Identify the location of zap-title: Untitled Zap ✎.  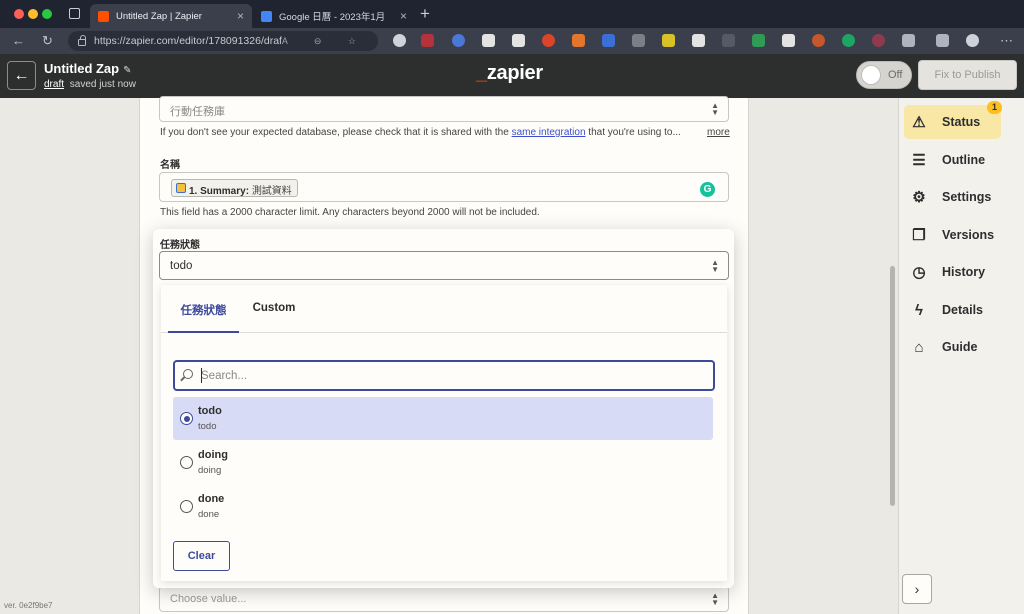
(88, 68).